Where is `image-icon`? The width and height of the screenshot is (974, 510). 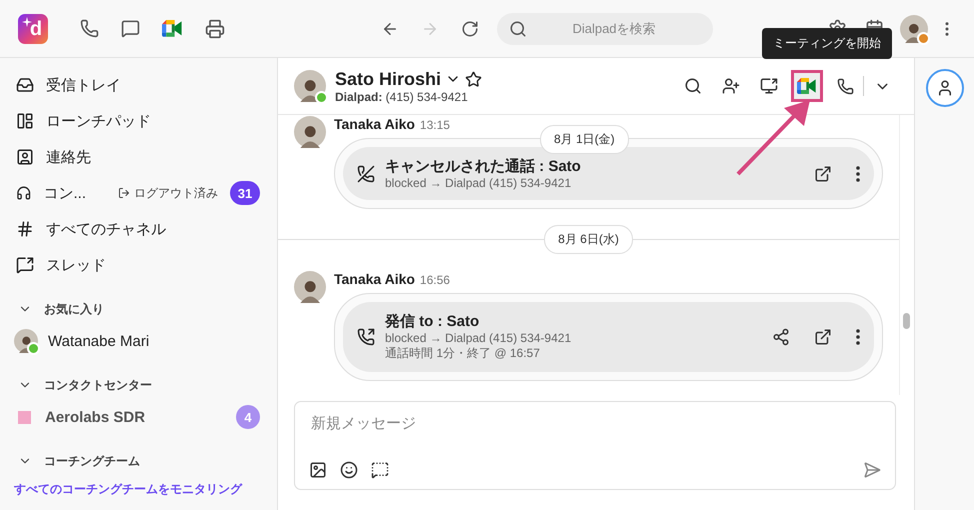
image-icon is located at coordinates (318, 470).